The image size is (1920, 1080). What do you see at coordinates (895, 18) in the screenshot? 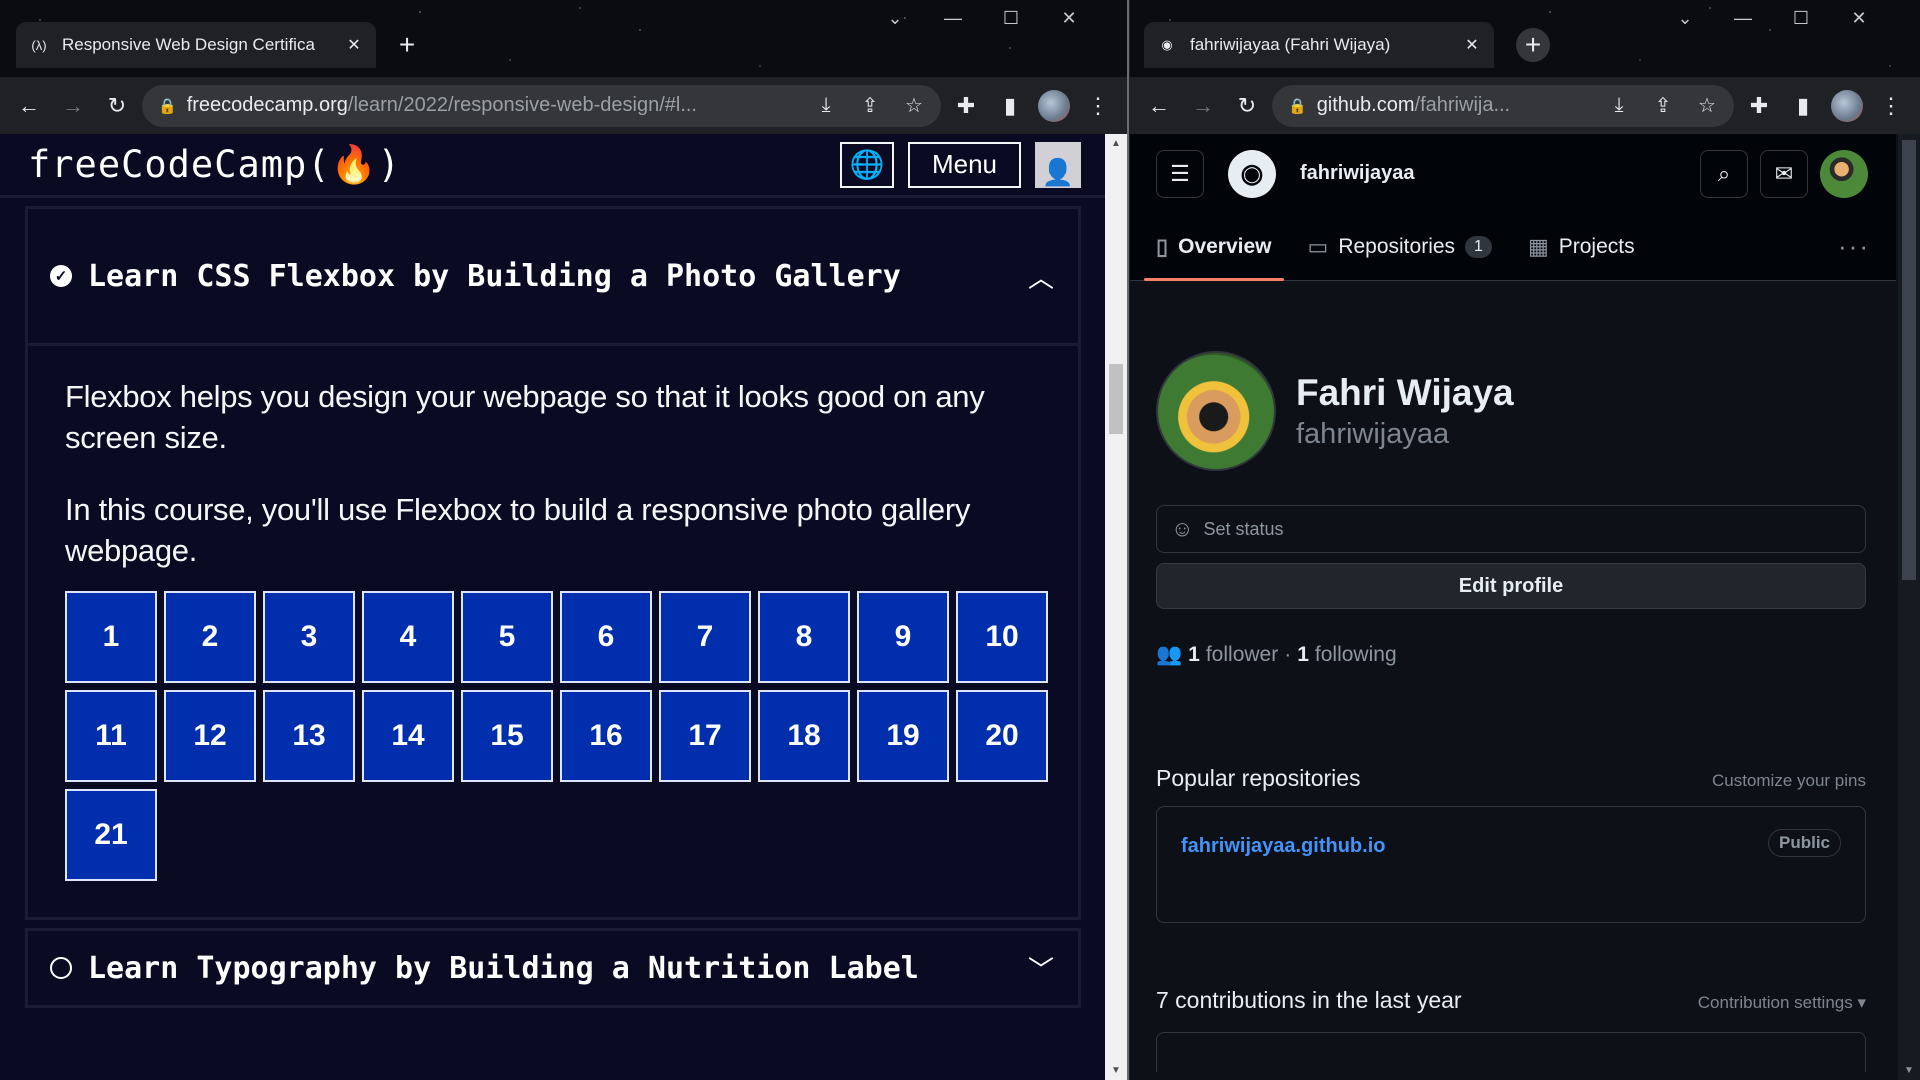
I see `left-tab-search-icon: ⌄` at bounding box center [895, 18].